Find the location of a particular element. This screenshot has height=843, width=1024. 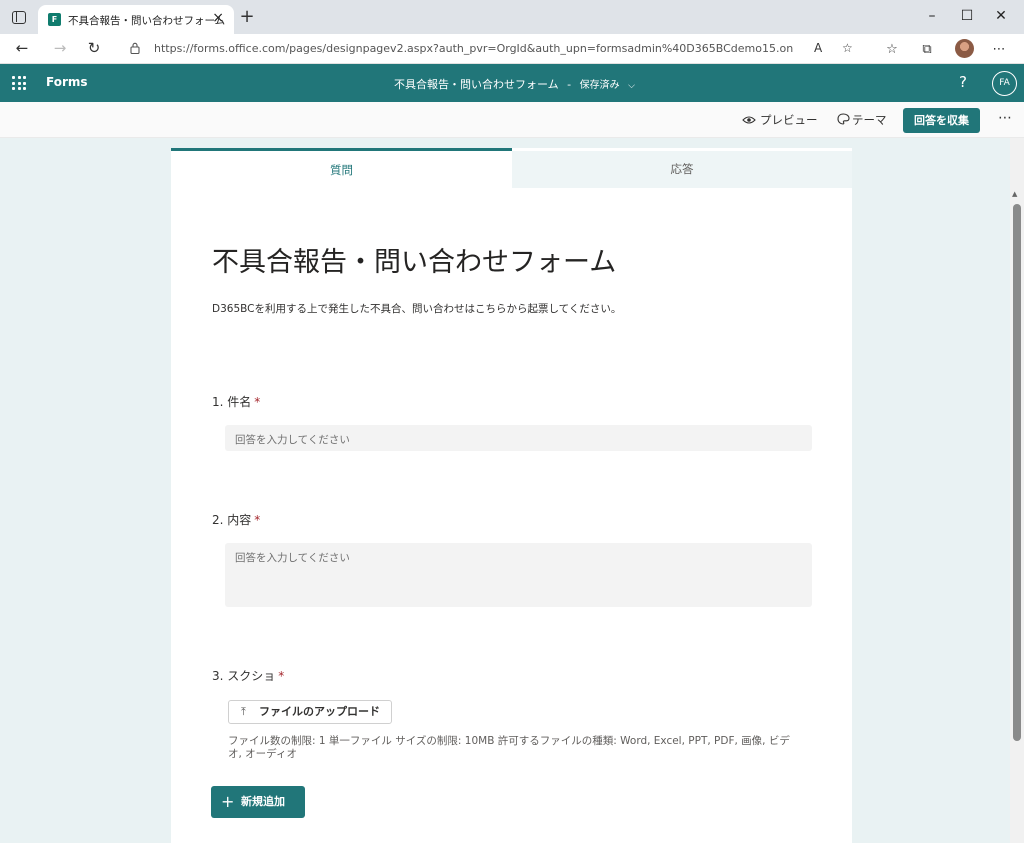

browser-menu-icon: ⋯ is located at coordinates (999, 49).